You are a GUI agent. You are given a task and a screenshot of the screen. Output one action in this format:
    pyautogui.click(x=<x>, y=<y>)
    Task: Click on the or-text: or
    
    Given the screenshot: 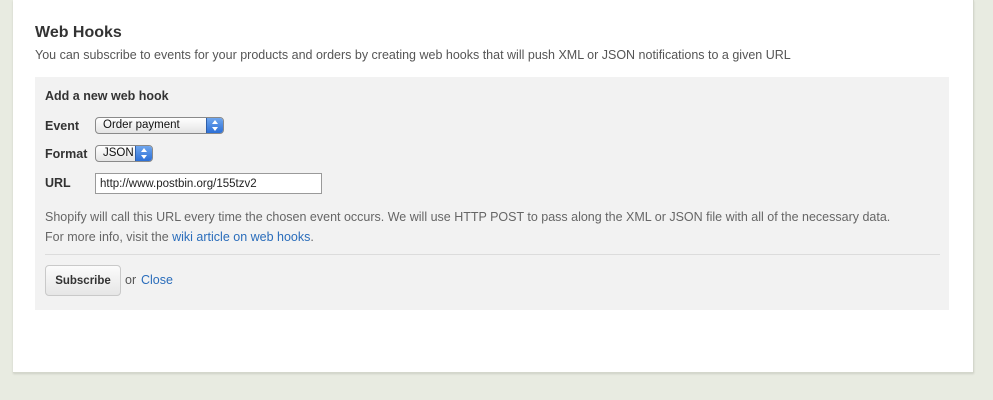 What is the action you would take?
    pyautogui.click(x=131, y=280)
    